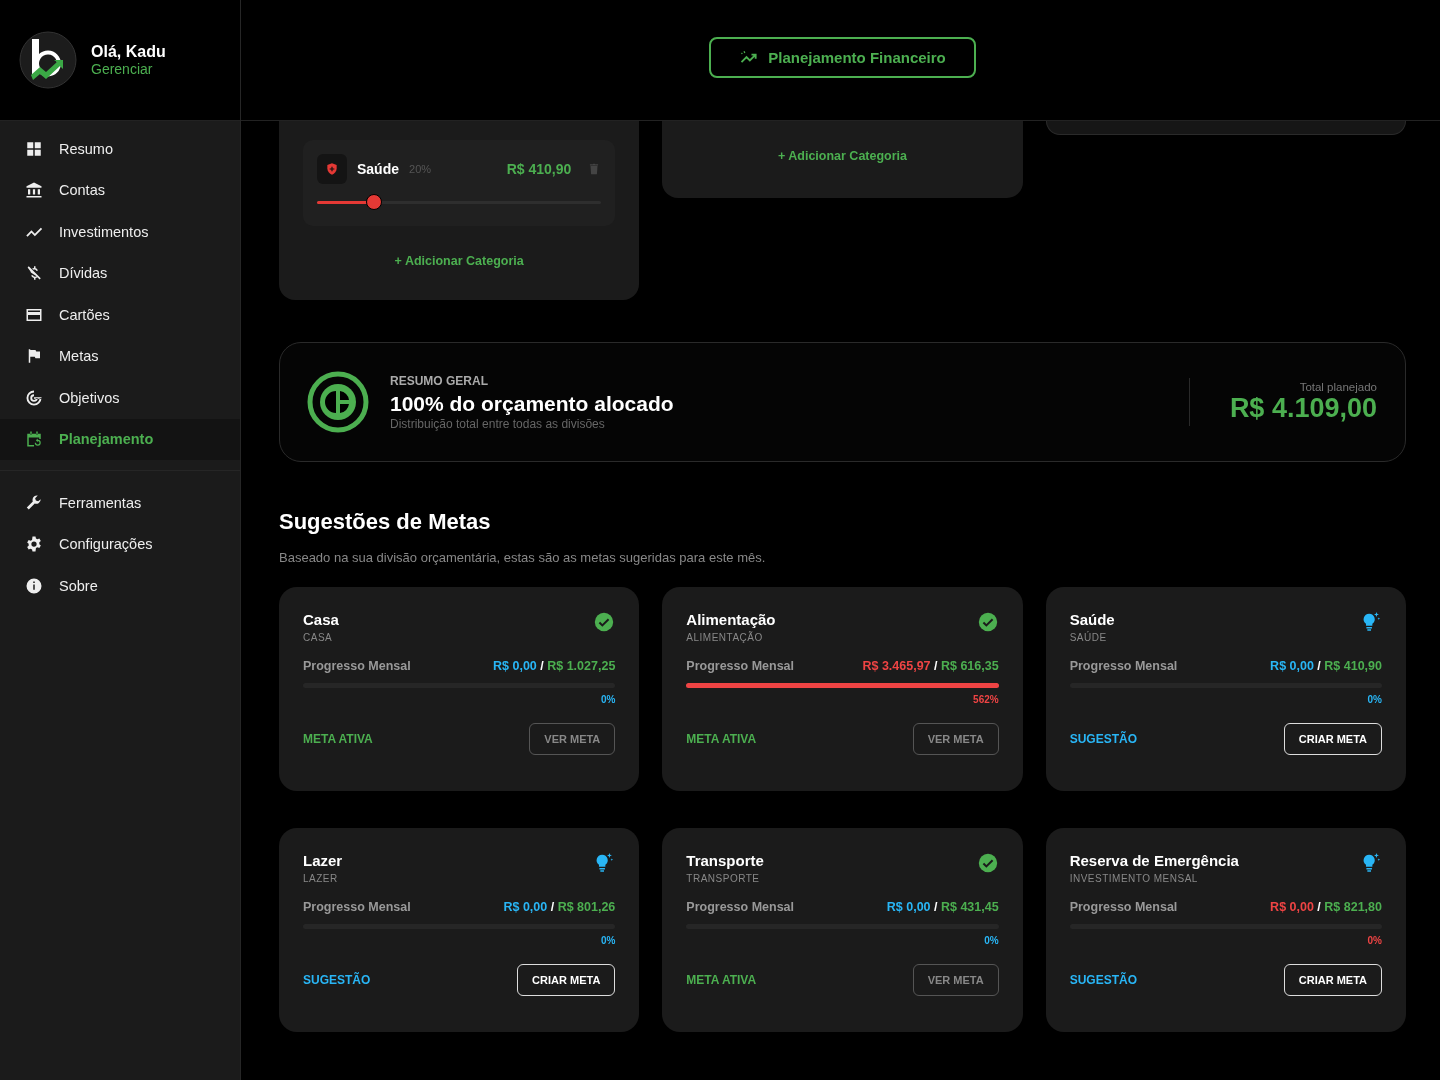 This screenshot has width=1440, height=1080. Describe the element at coordinates (321, 619) in the screenshot. I see `goal-title: Casa` at that location.